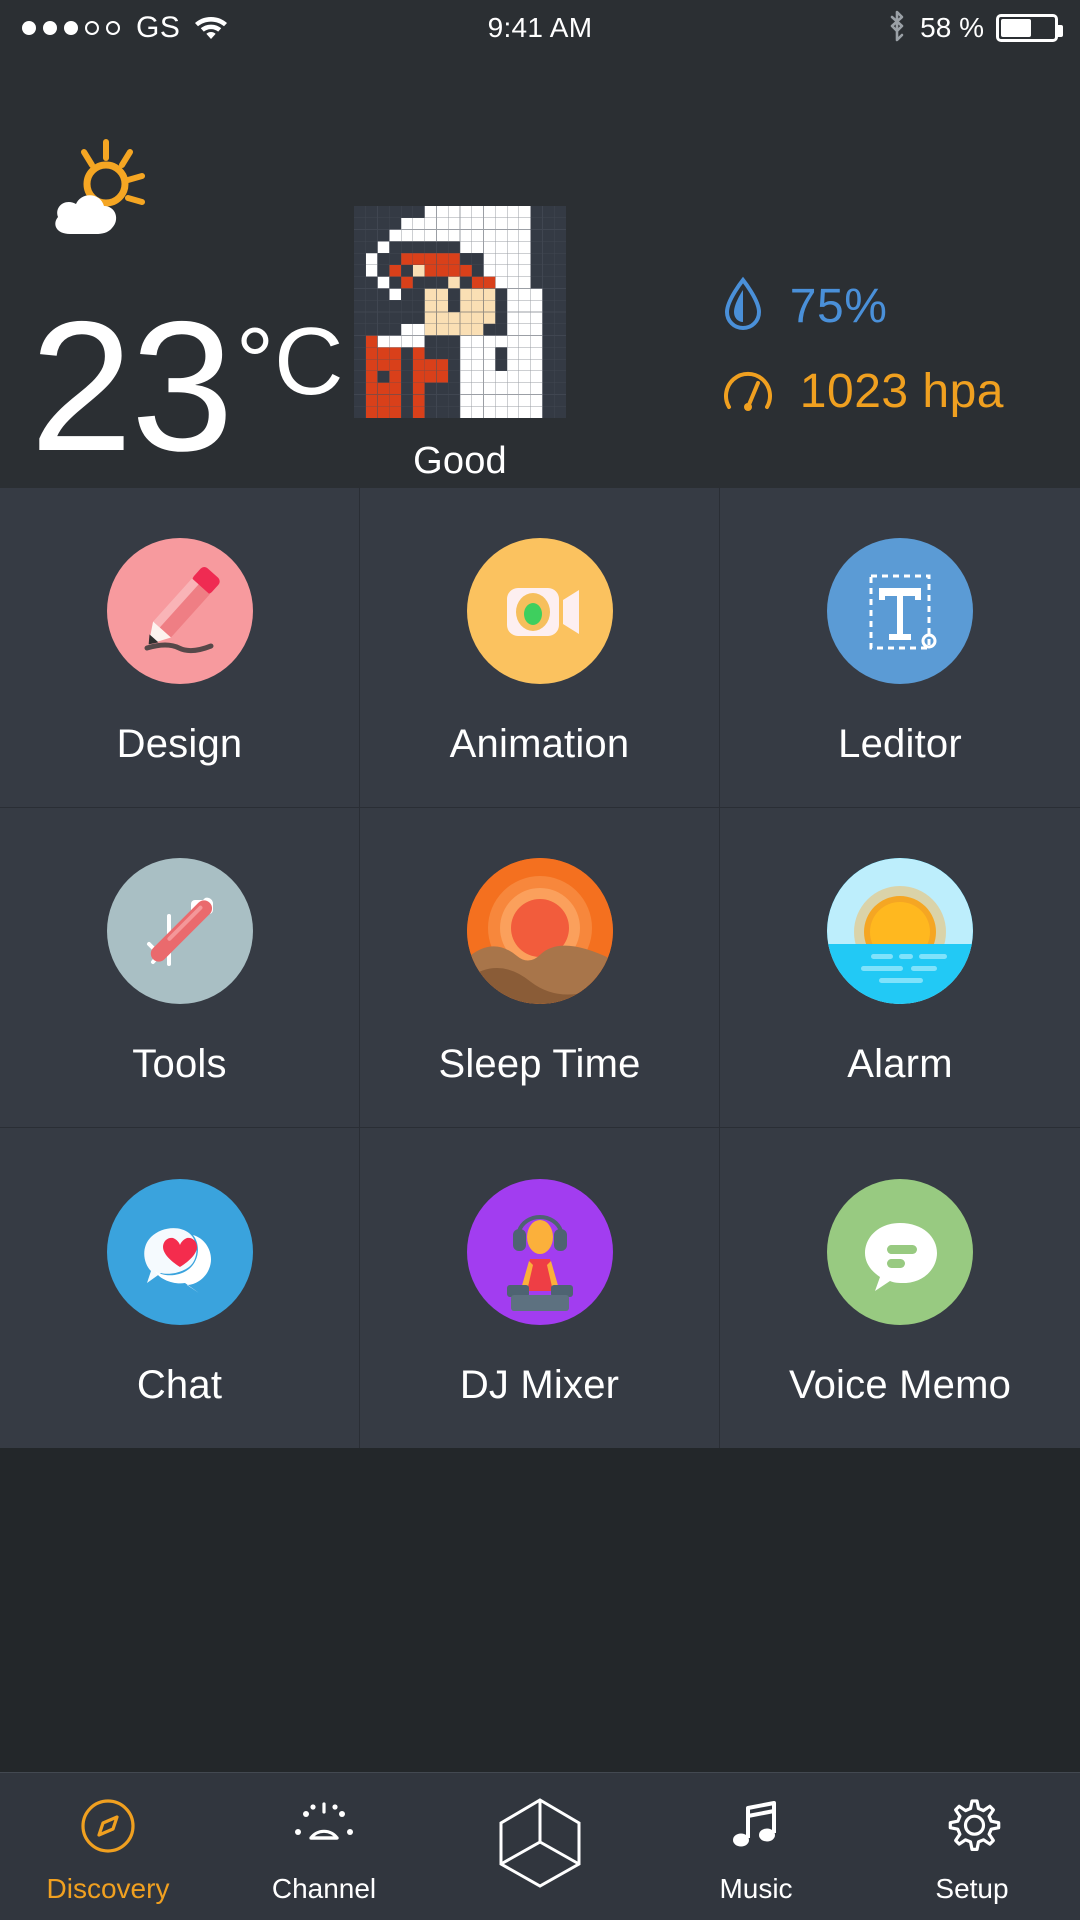 This screenshot has width=1080, height=1920. I want to click on tab-discovery: Discovery, so click(108, 1846).